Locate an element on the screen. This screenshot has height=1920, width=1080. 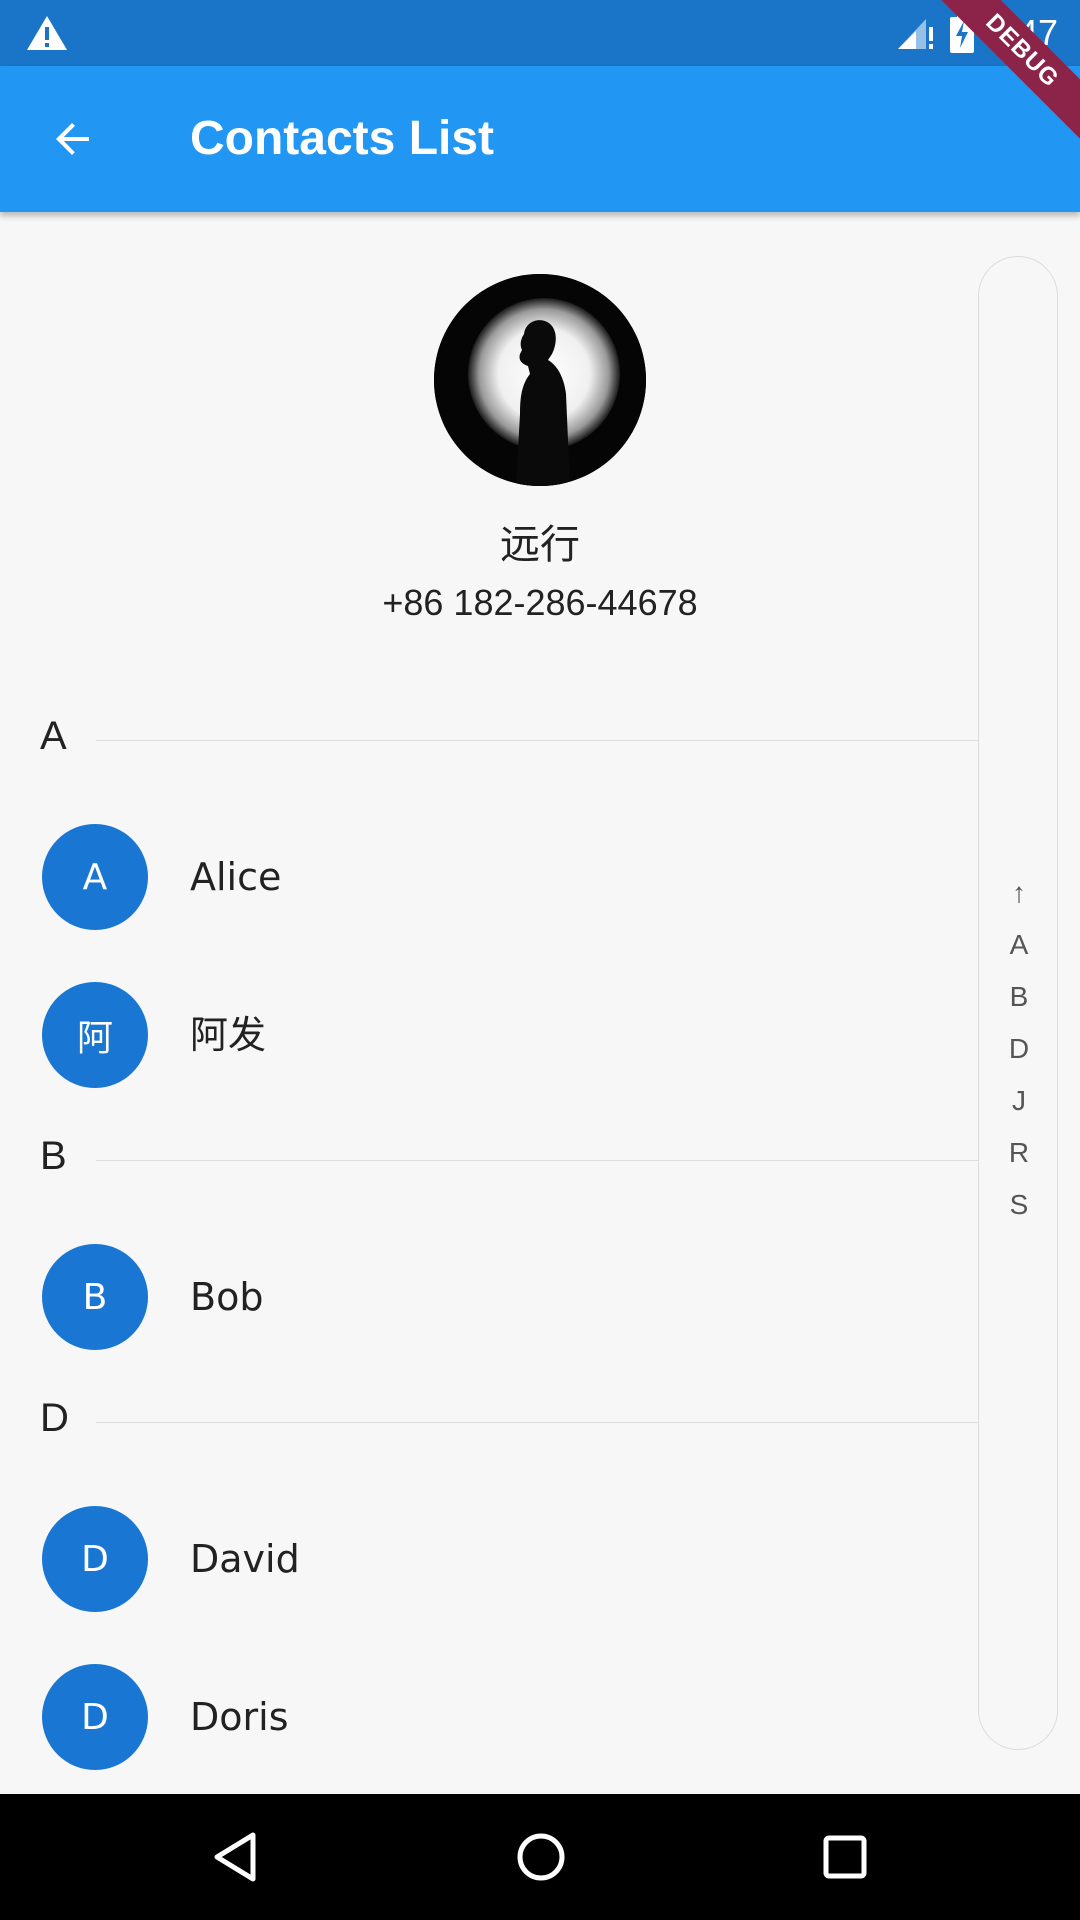
index-item-d: D is located at coordinates (1019, 1049).